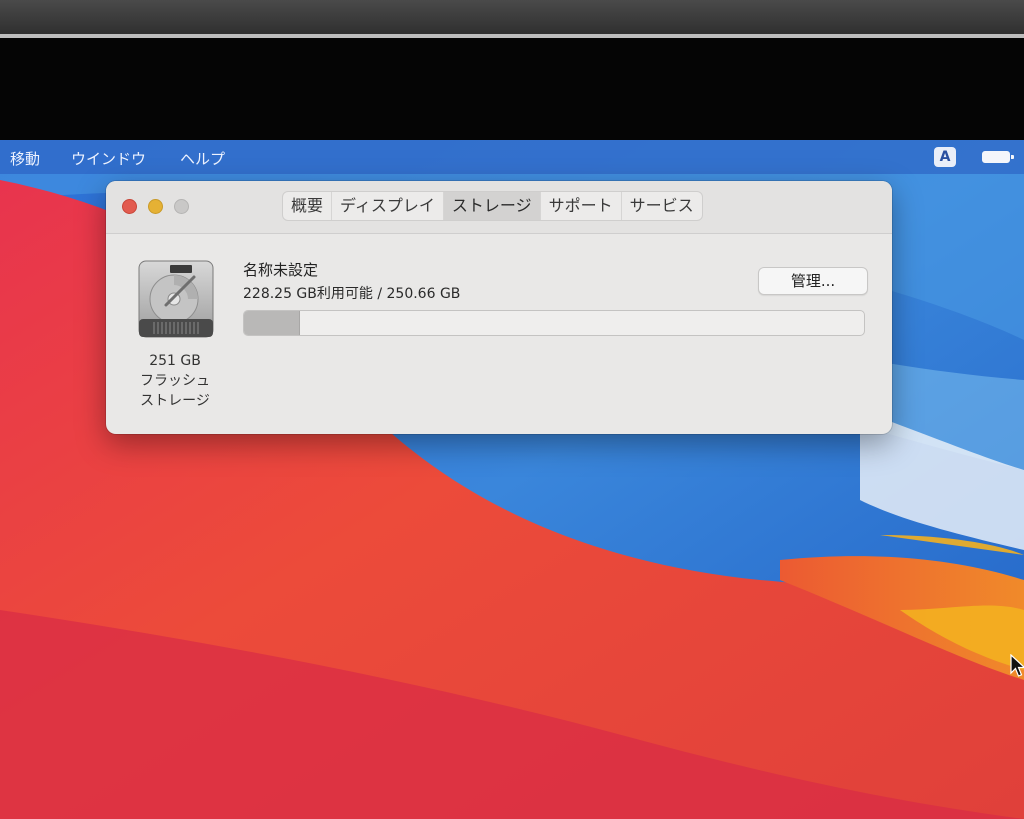 The height and width of the screenshot is (819, 1024). I want to click on disk-caption: 251 GB フラッシュ ストレージ, so click(175, 381).